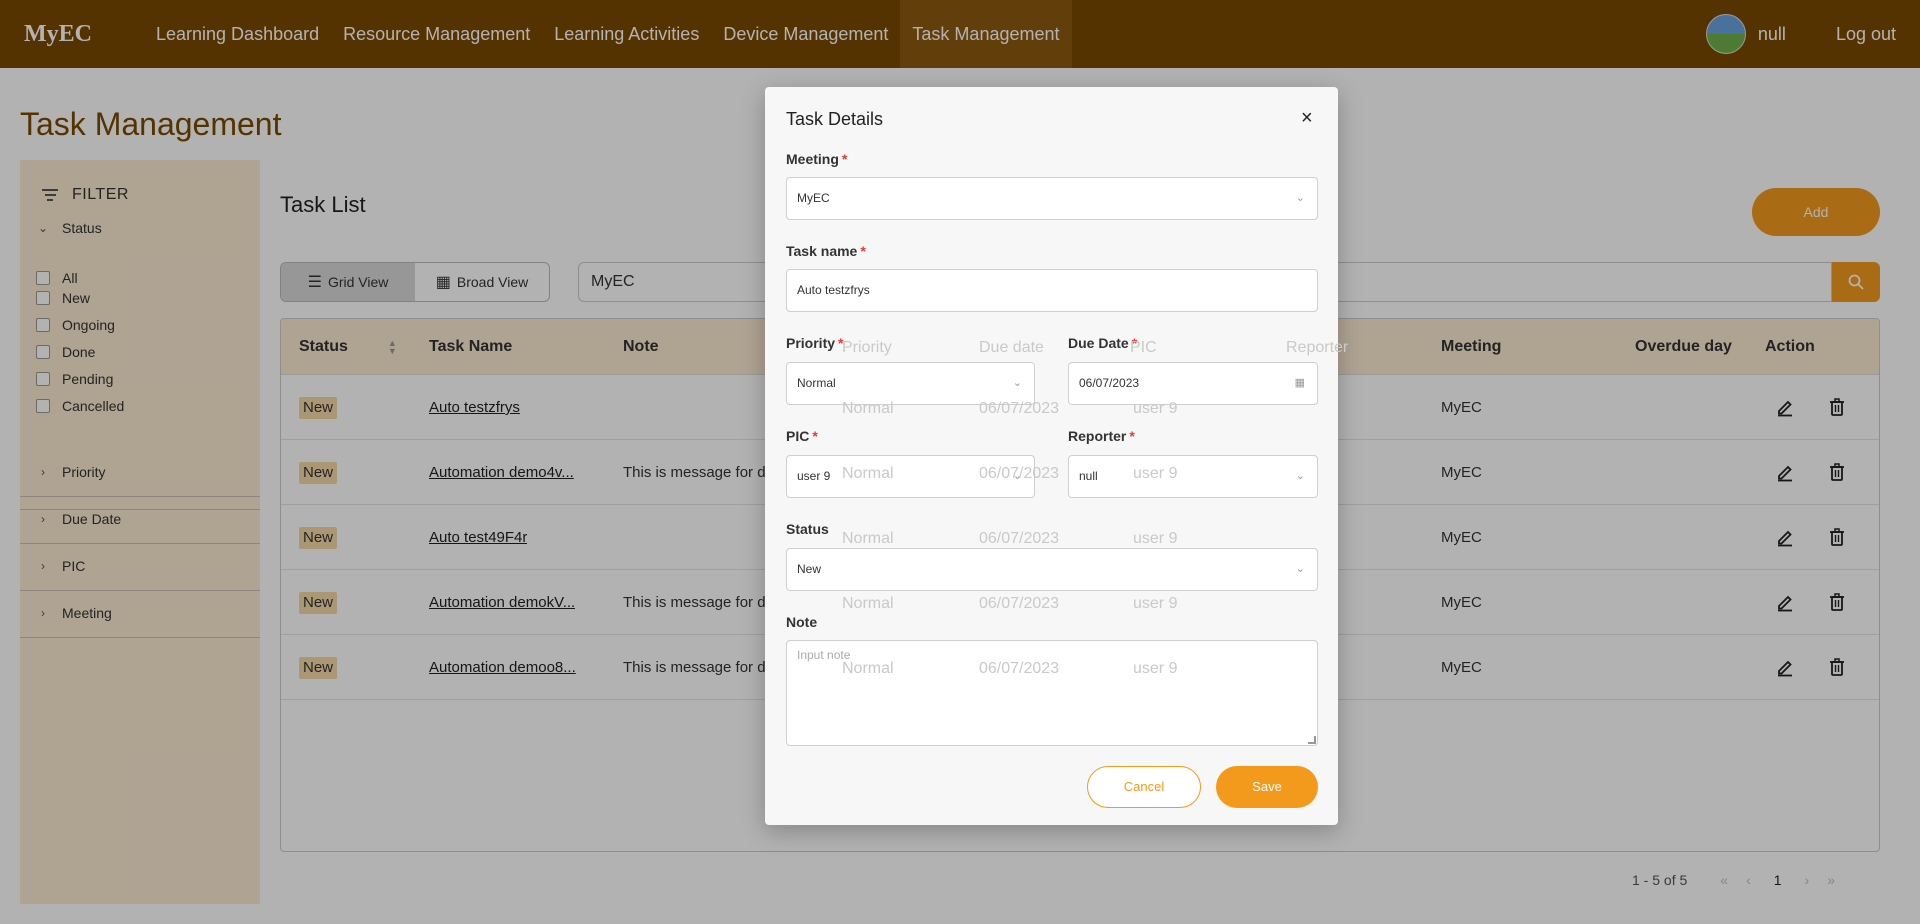 This screenshot has width=1920, height=924. Describe the element at coordinates (1103, 343) in the screenshot. I see `due-date-label: Due Date *` at that location.